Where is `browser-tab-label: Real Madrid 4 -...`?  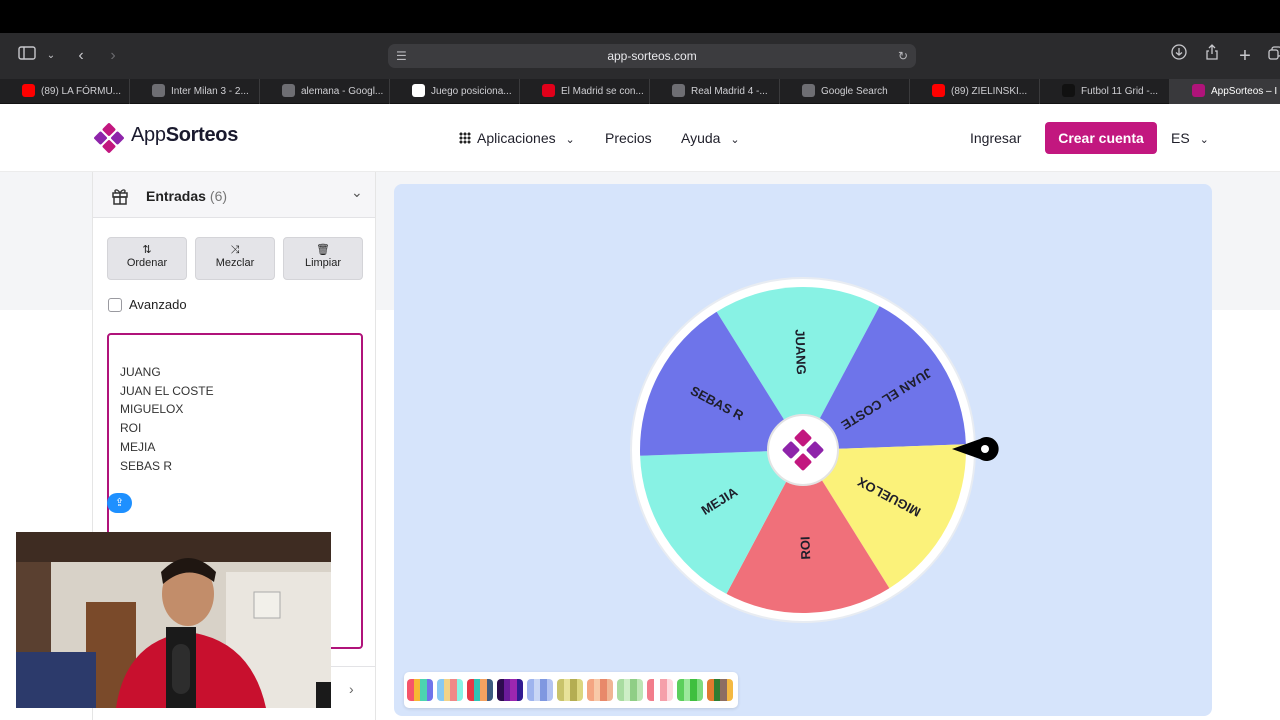 browser-tab-label: Real Madrid 4 -... is located at coordinates (729, 91).